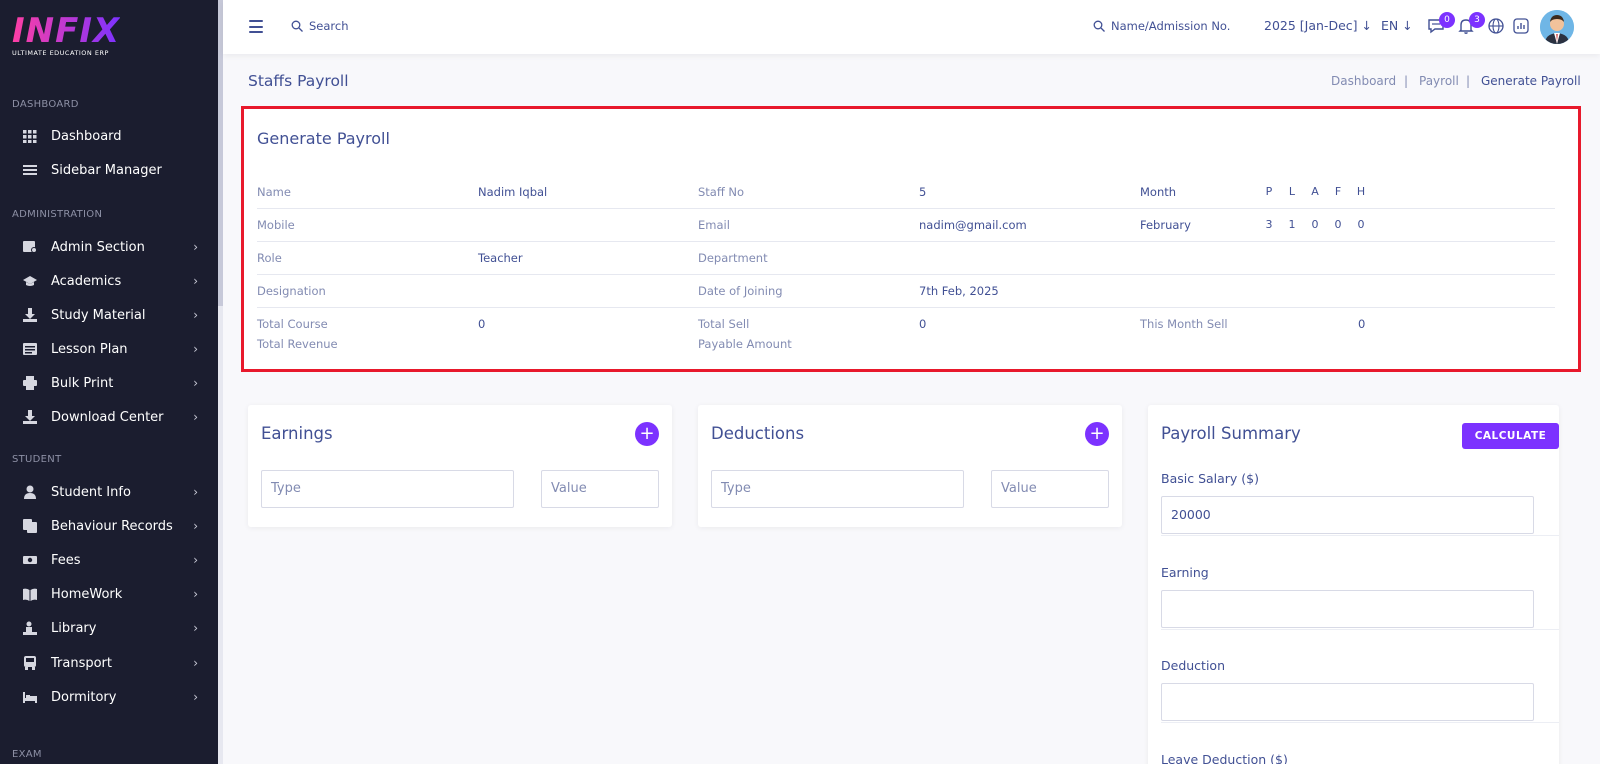 Image resolution: width=1600 pixels, height=764 pixels. I want to click on total-course-value: 0, so click(482, 324).